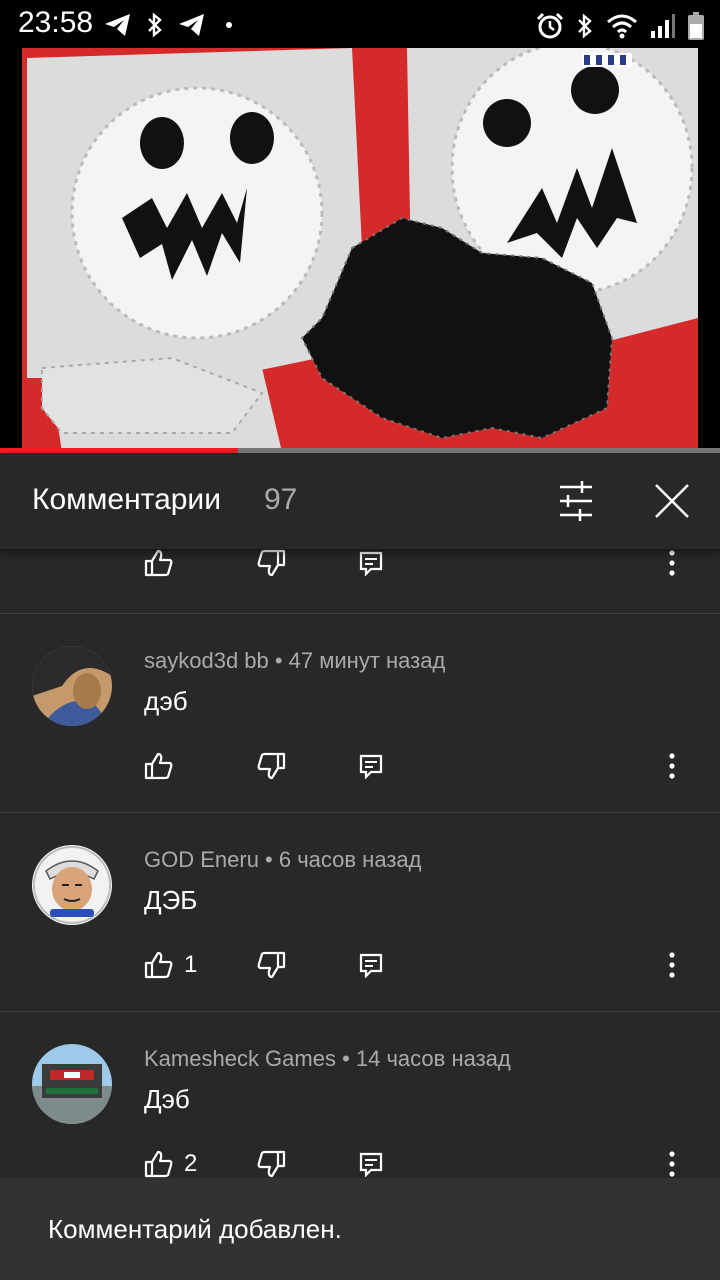 This screenshot has width=720, height=1280. What do you see at coordinates (56, 22) in the screenshot?
I see `status-time: 23:58` at bounding box center [56, 22].